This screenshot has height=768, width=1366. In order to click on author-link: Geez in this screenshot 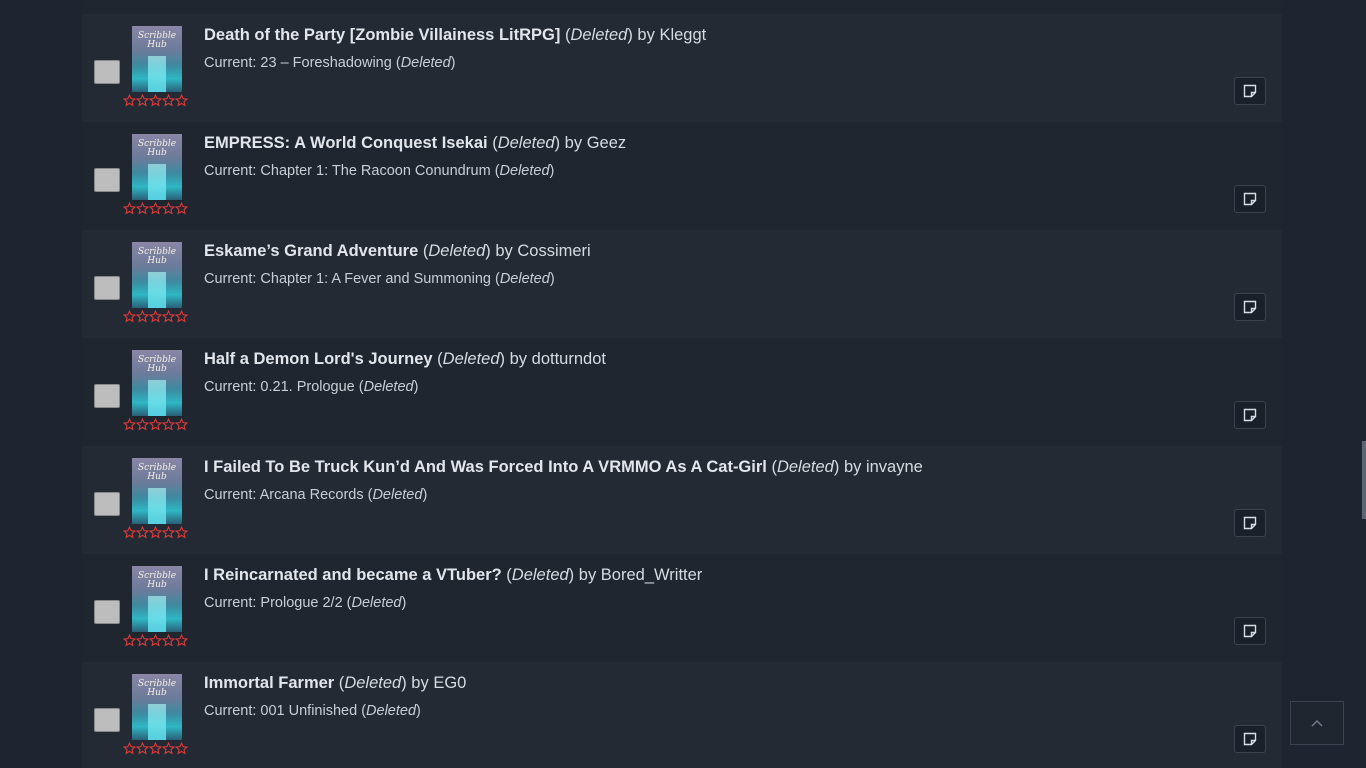, I will do `click(606, 143)`.